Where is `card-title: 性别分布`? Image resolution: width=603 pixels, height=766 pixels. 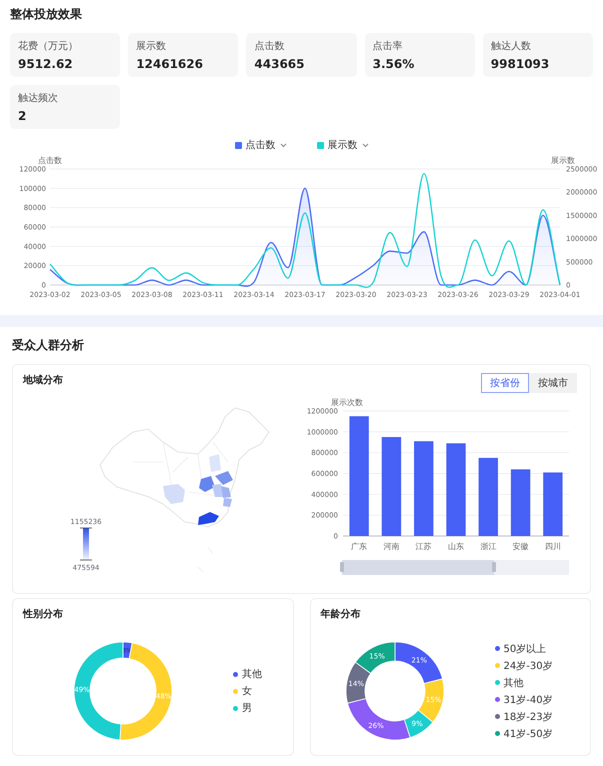 card-title: 性别分布 is located at coordinates (43, 614).